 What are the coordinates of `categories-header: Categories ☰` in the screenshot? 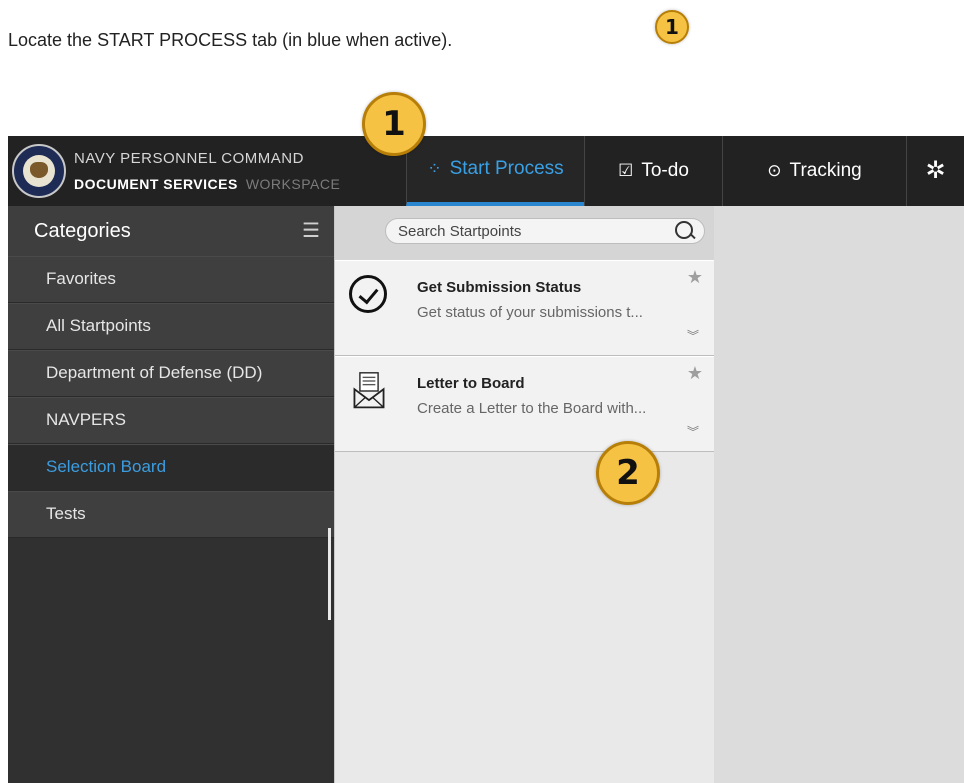 It's located at (171, 231).